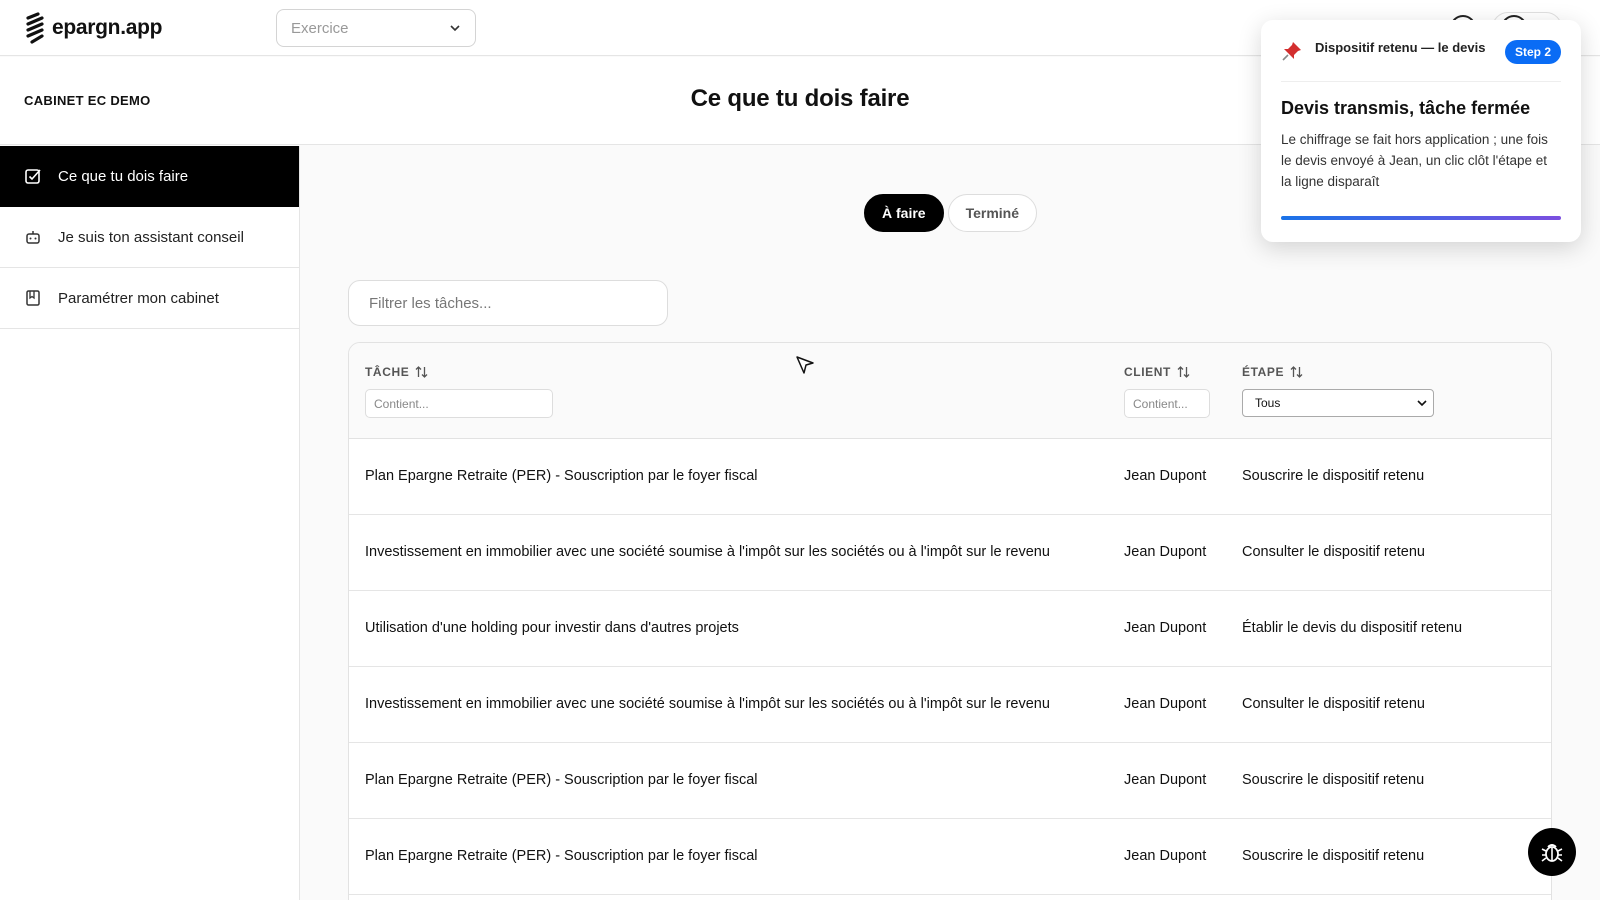 The height and width of the screenshot is (900, 1600). I want to click on sidebar-item-label: Paramétrer mon cabinet, so click(138, 298).